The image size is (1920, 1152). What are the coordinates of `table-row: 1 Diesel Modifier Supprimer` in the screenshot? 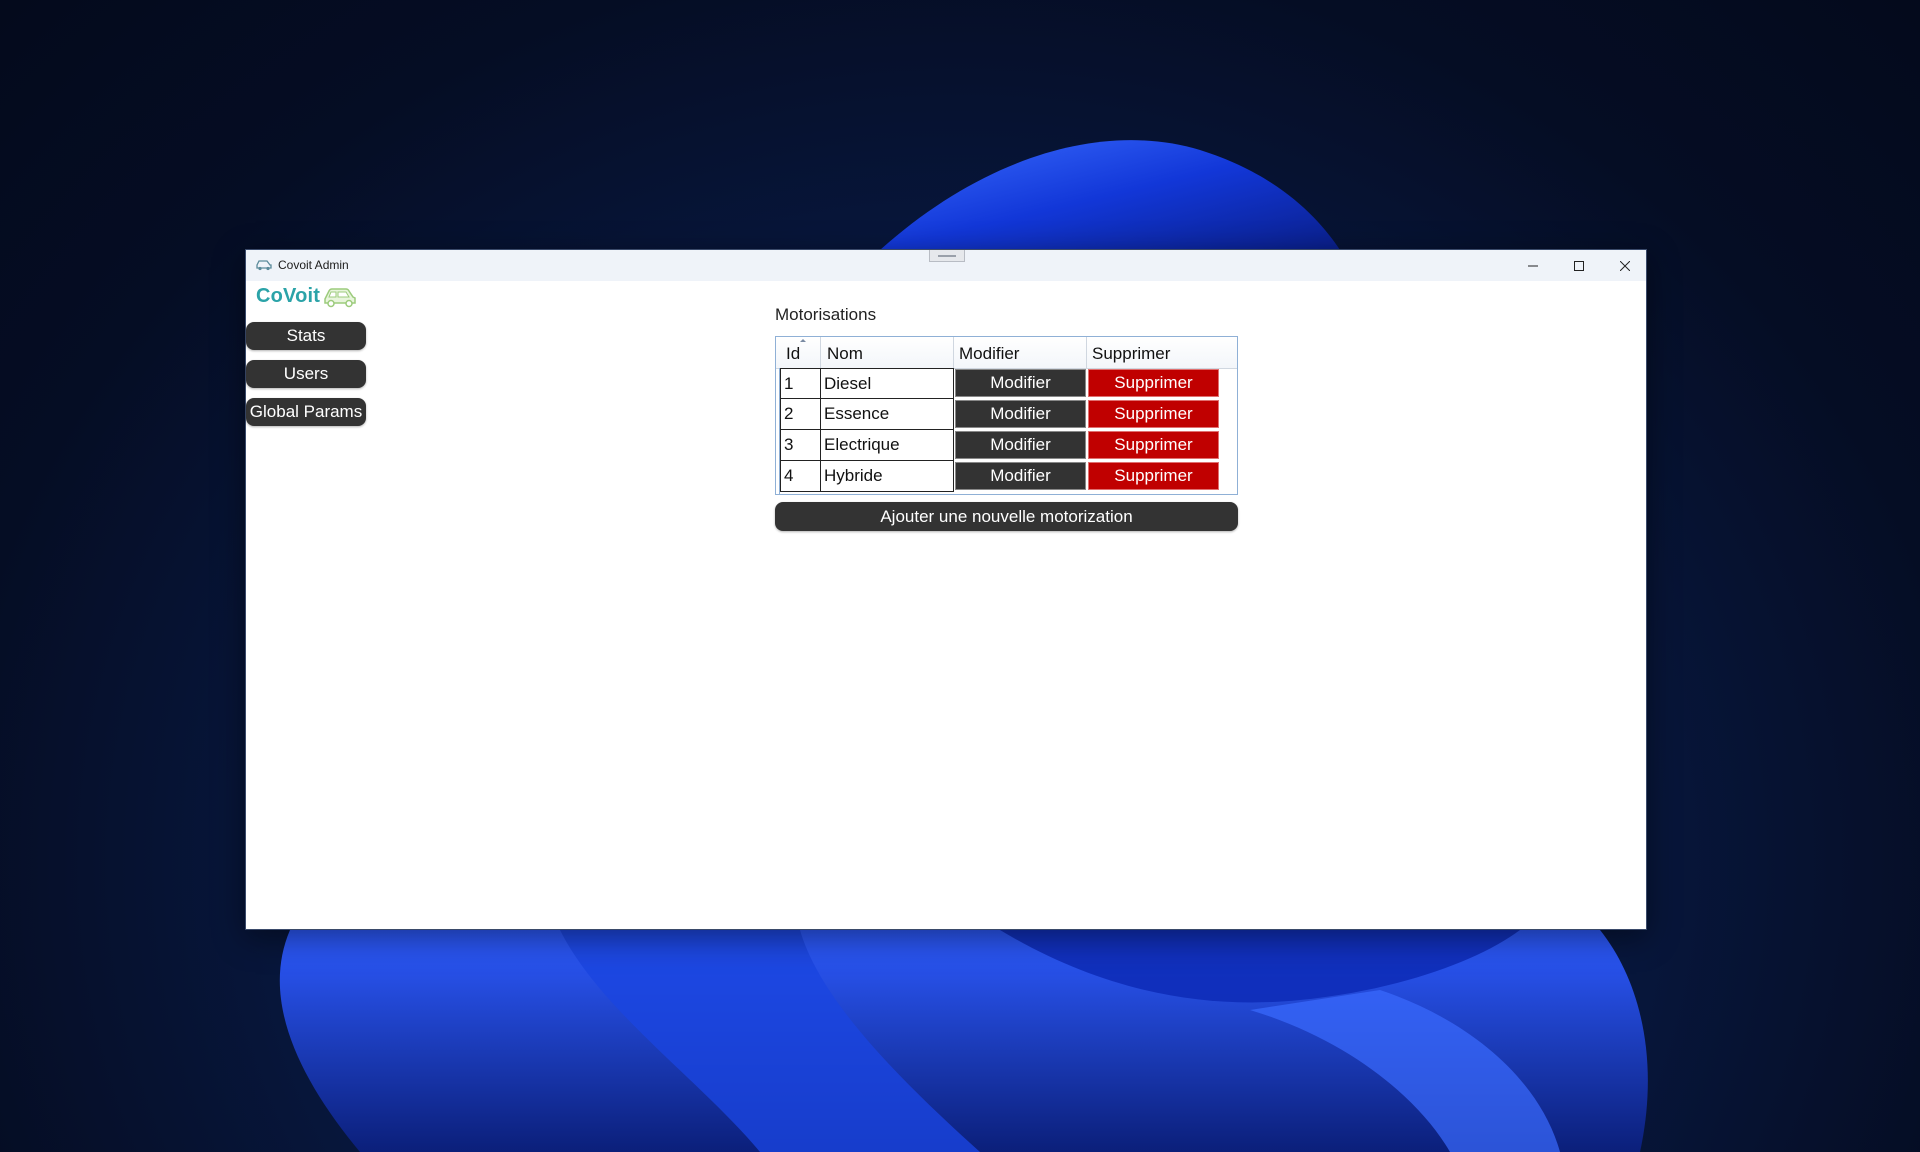 It's located at (1008, 383).